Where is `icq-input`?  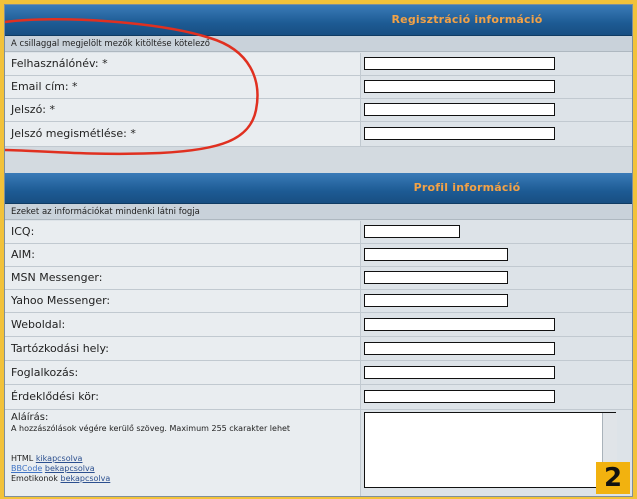 icq-input is located at coordinates (412, 231).